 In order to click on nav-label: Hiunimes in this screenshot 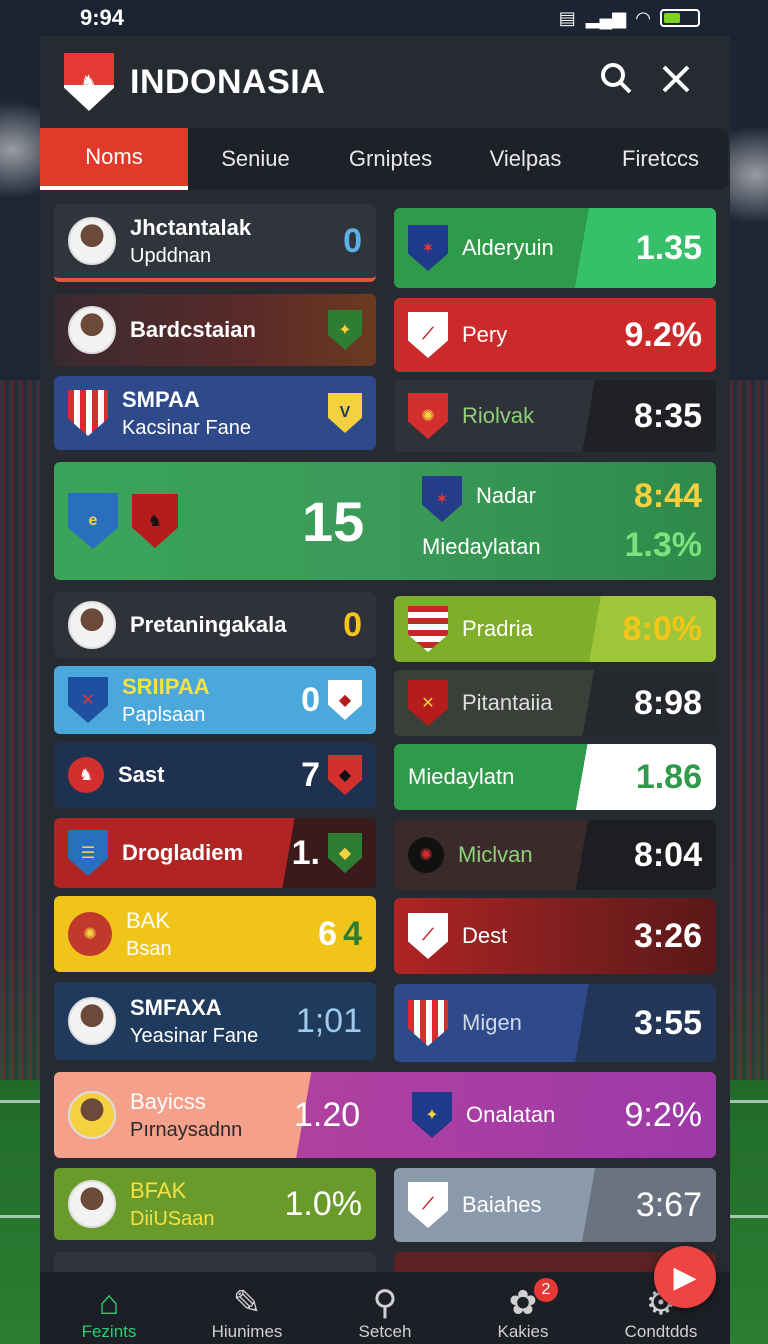, I will do `click(247, 1331)`.